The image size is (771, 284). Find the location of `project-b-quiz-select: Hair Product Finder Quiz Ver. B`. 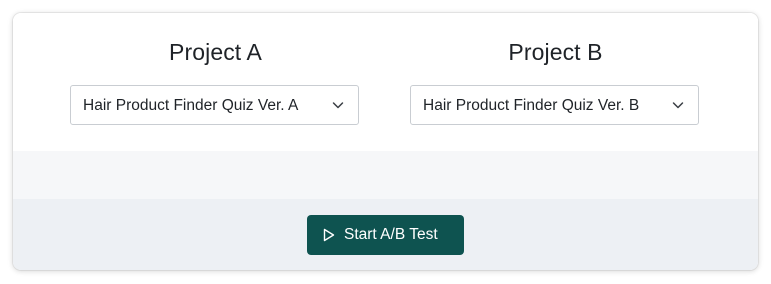

project-b-quiz-select: Hair Product Finder Quiz Ver. B is located at coordinates (554, 105).